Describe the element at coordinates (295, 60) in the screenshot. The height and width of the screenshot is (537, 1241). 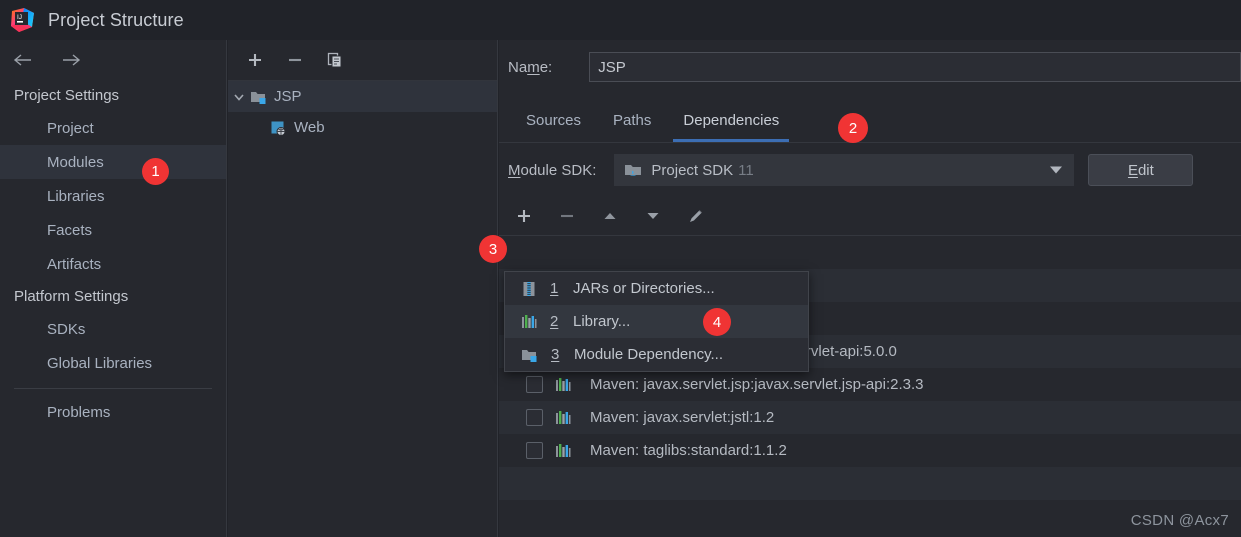
I see `minus-icon` at that location.